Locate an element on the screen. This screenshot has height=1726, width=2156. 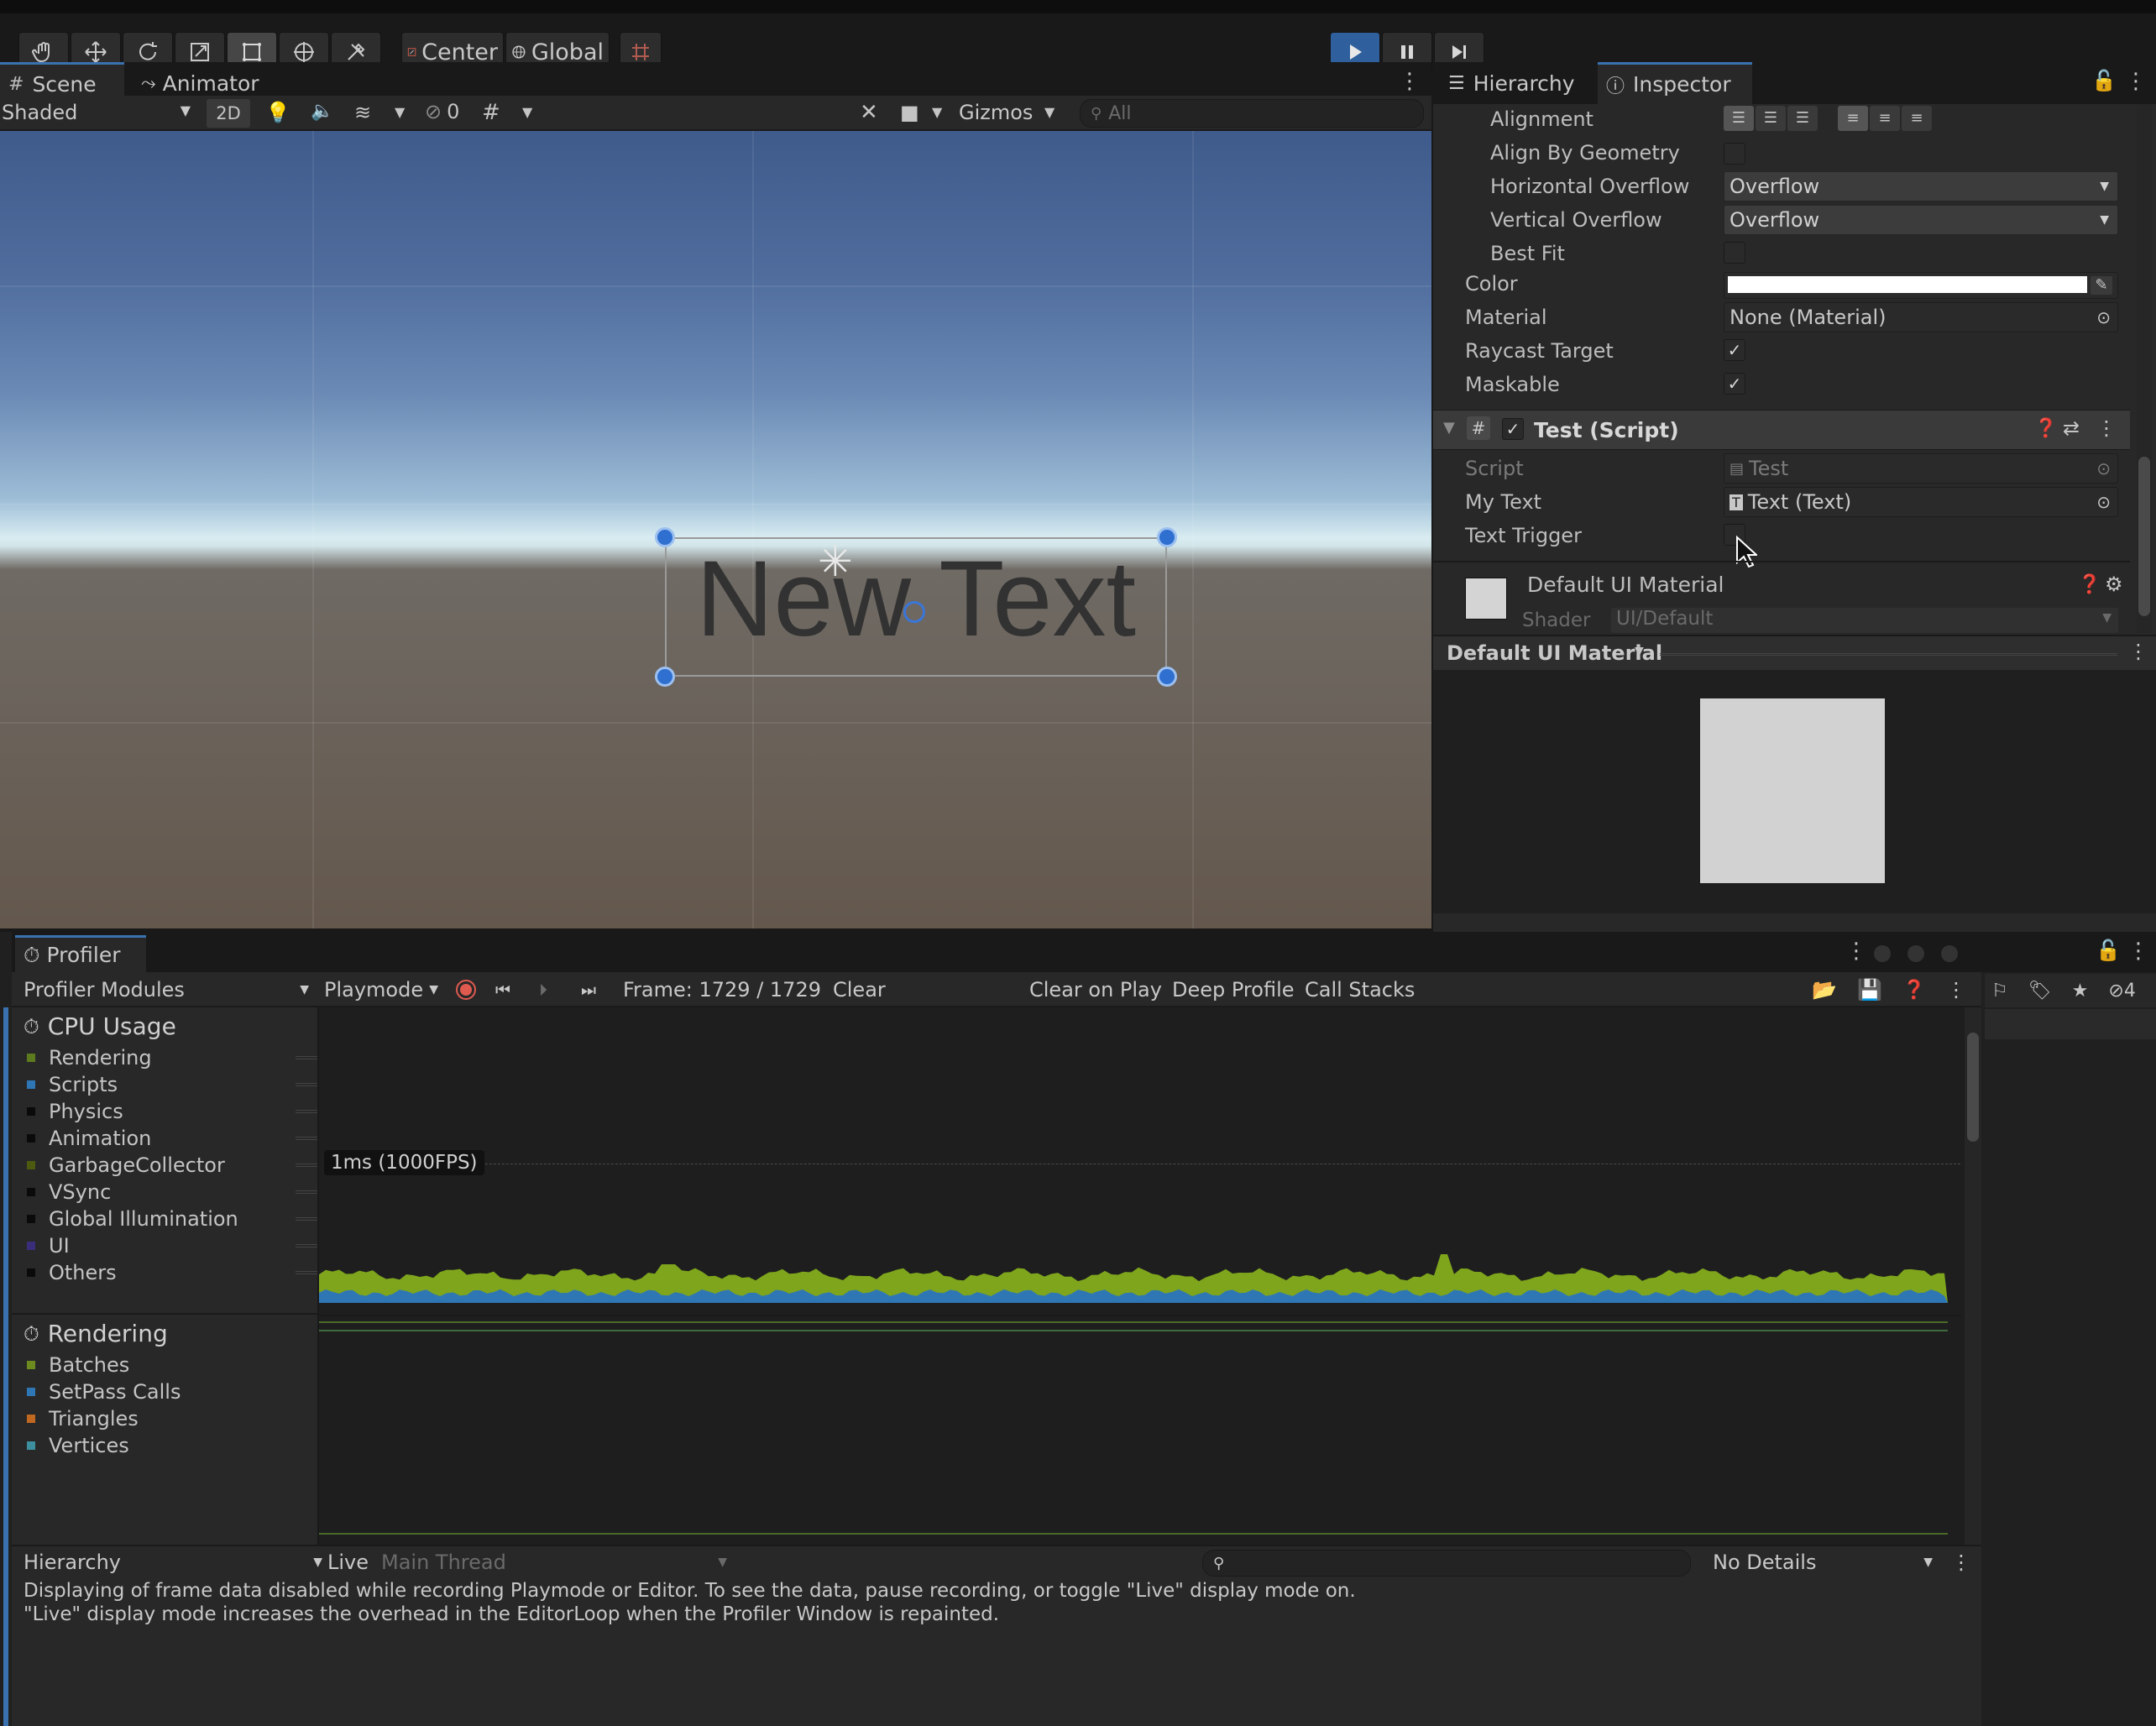
clear-button: Clear is located at coordinates (859, 989).